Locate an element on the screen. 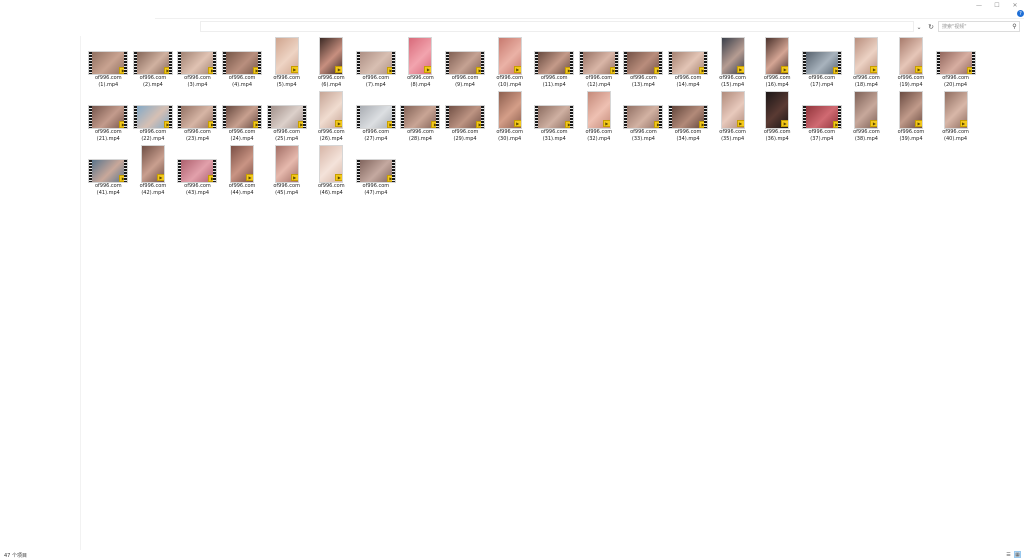 The width and height of the screenshot is (1024, 560). file-item: ▶ of996.com (15).mp4 is located at coordinates (732, 63).